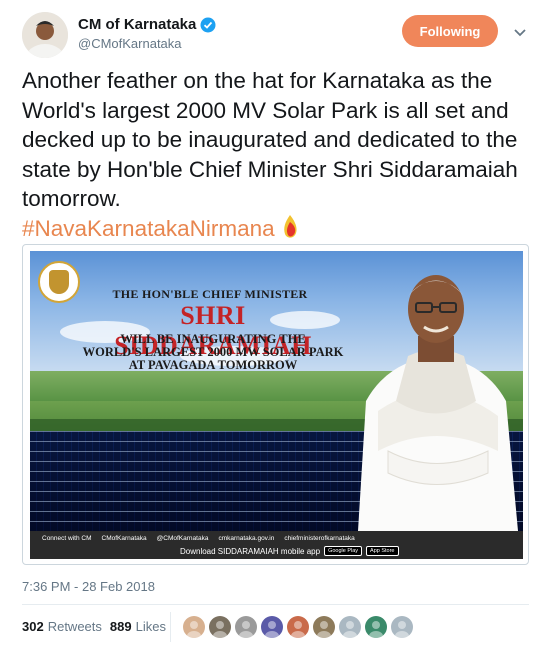 The width and height of the screenshot is (544, 654). I want to click on google-play-badge: Google Play, so click(343, 551).